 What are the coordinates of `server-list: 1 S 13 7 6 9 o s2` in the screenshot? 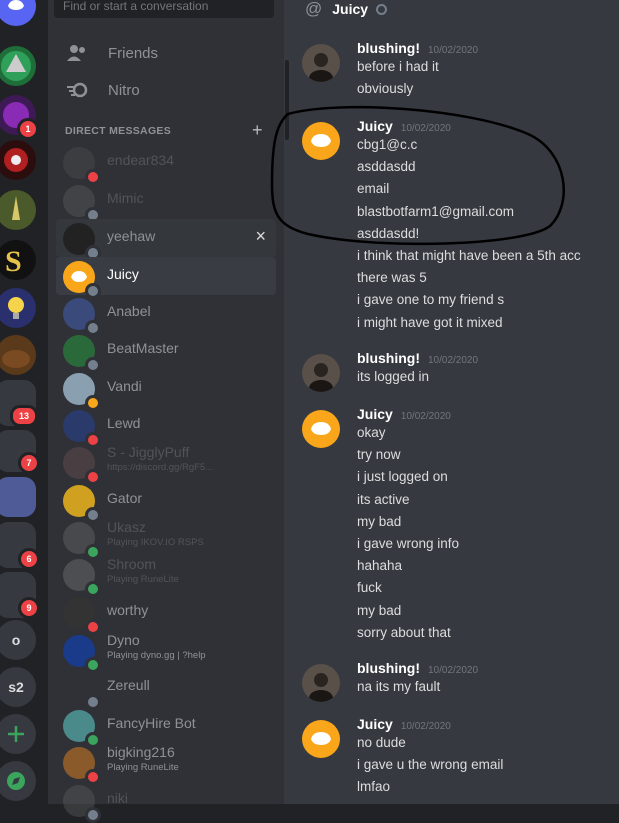 It's located at (24, 402).